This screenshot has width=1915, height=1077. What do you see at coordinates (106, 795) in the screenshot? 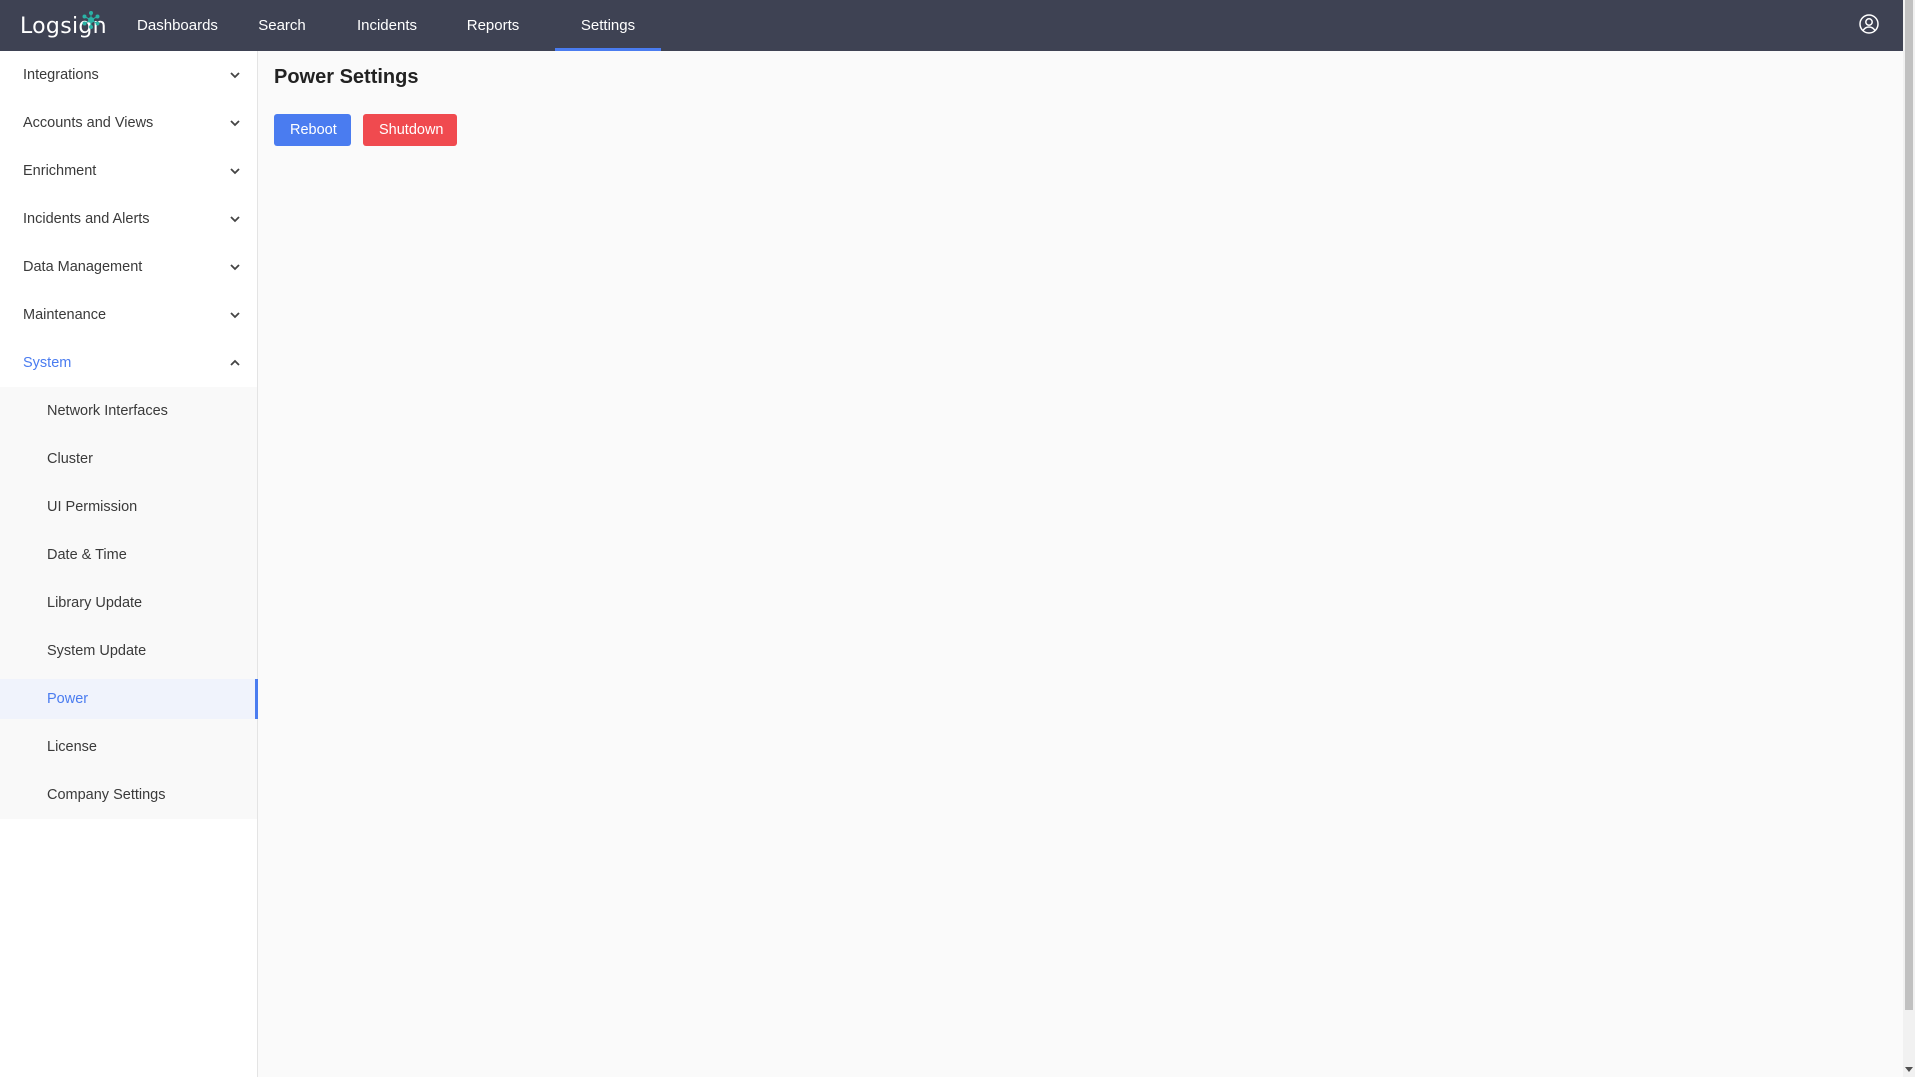
I see `sidebar-item-label: Company Settings` at bounding box center [106, 795].